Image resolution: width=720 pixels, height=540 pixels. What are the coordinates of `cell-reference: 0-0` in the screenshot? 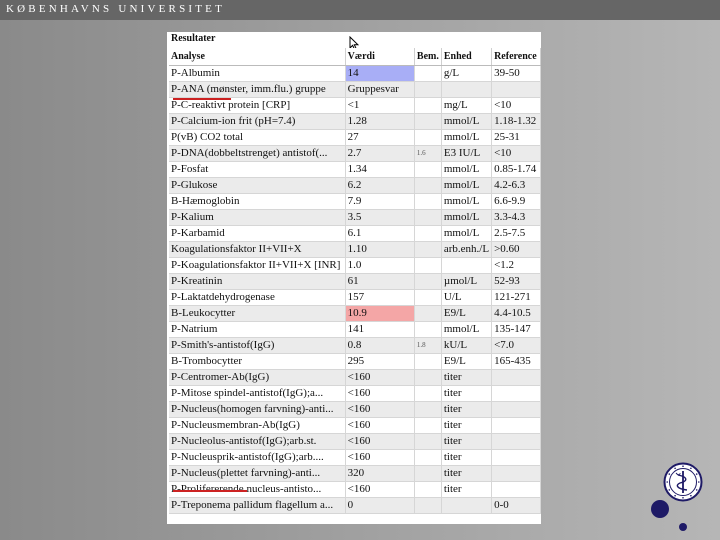 It's located at (516, 505).